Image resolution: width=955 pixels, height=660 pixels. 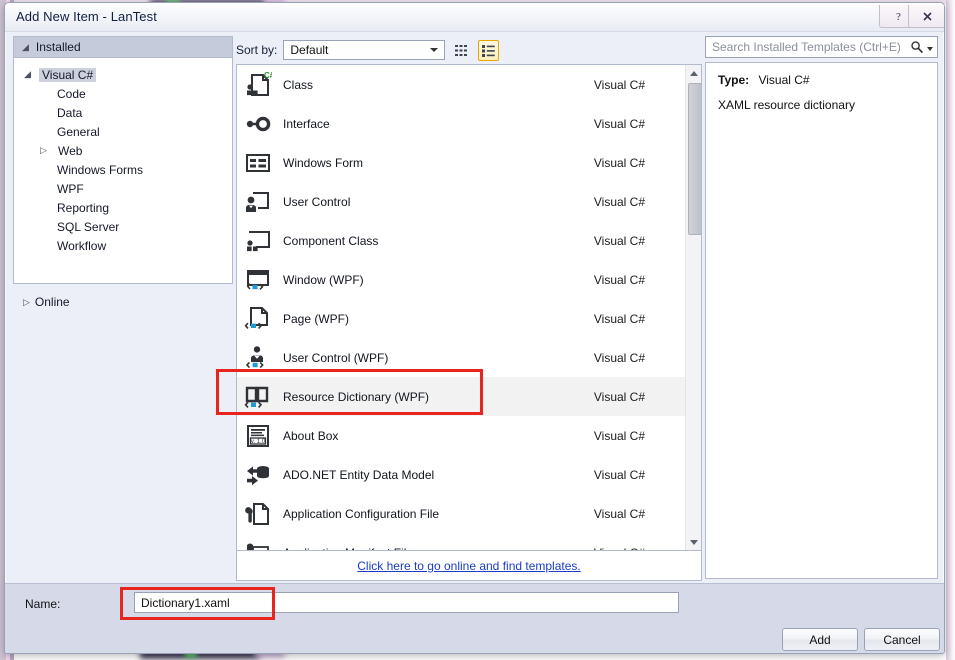 What do you see at coordinates (123, 226) in the screenshot?
I see `sidebar-item-sql-server: SQL Server` at bounding box center [123, 226].